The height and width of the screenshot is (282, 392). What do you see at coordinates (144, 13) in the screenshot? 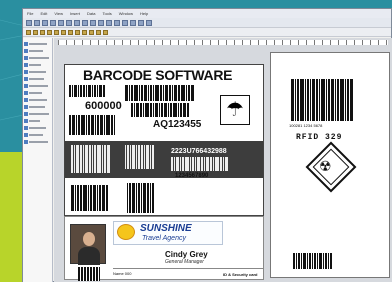
I see `menu-help: Help` at bounding box center [144, 13].